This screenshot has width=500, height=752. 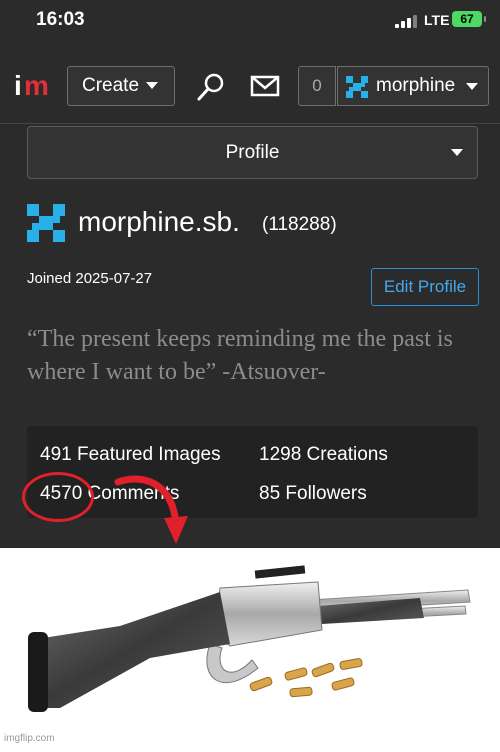 I want to click on avatar-icon, so click(x=357, y=87).